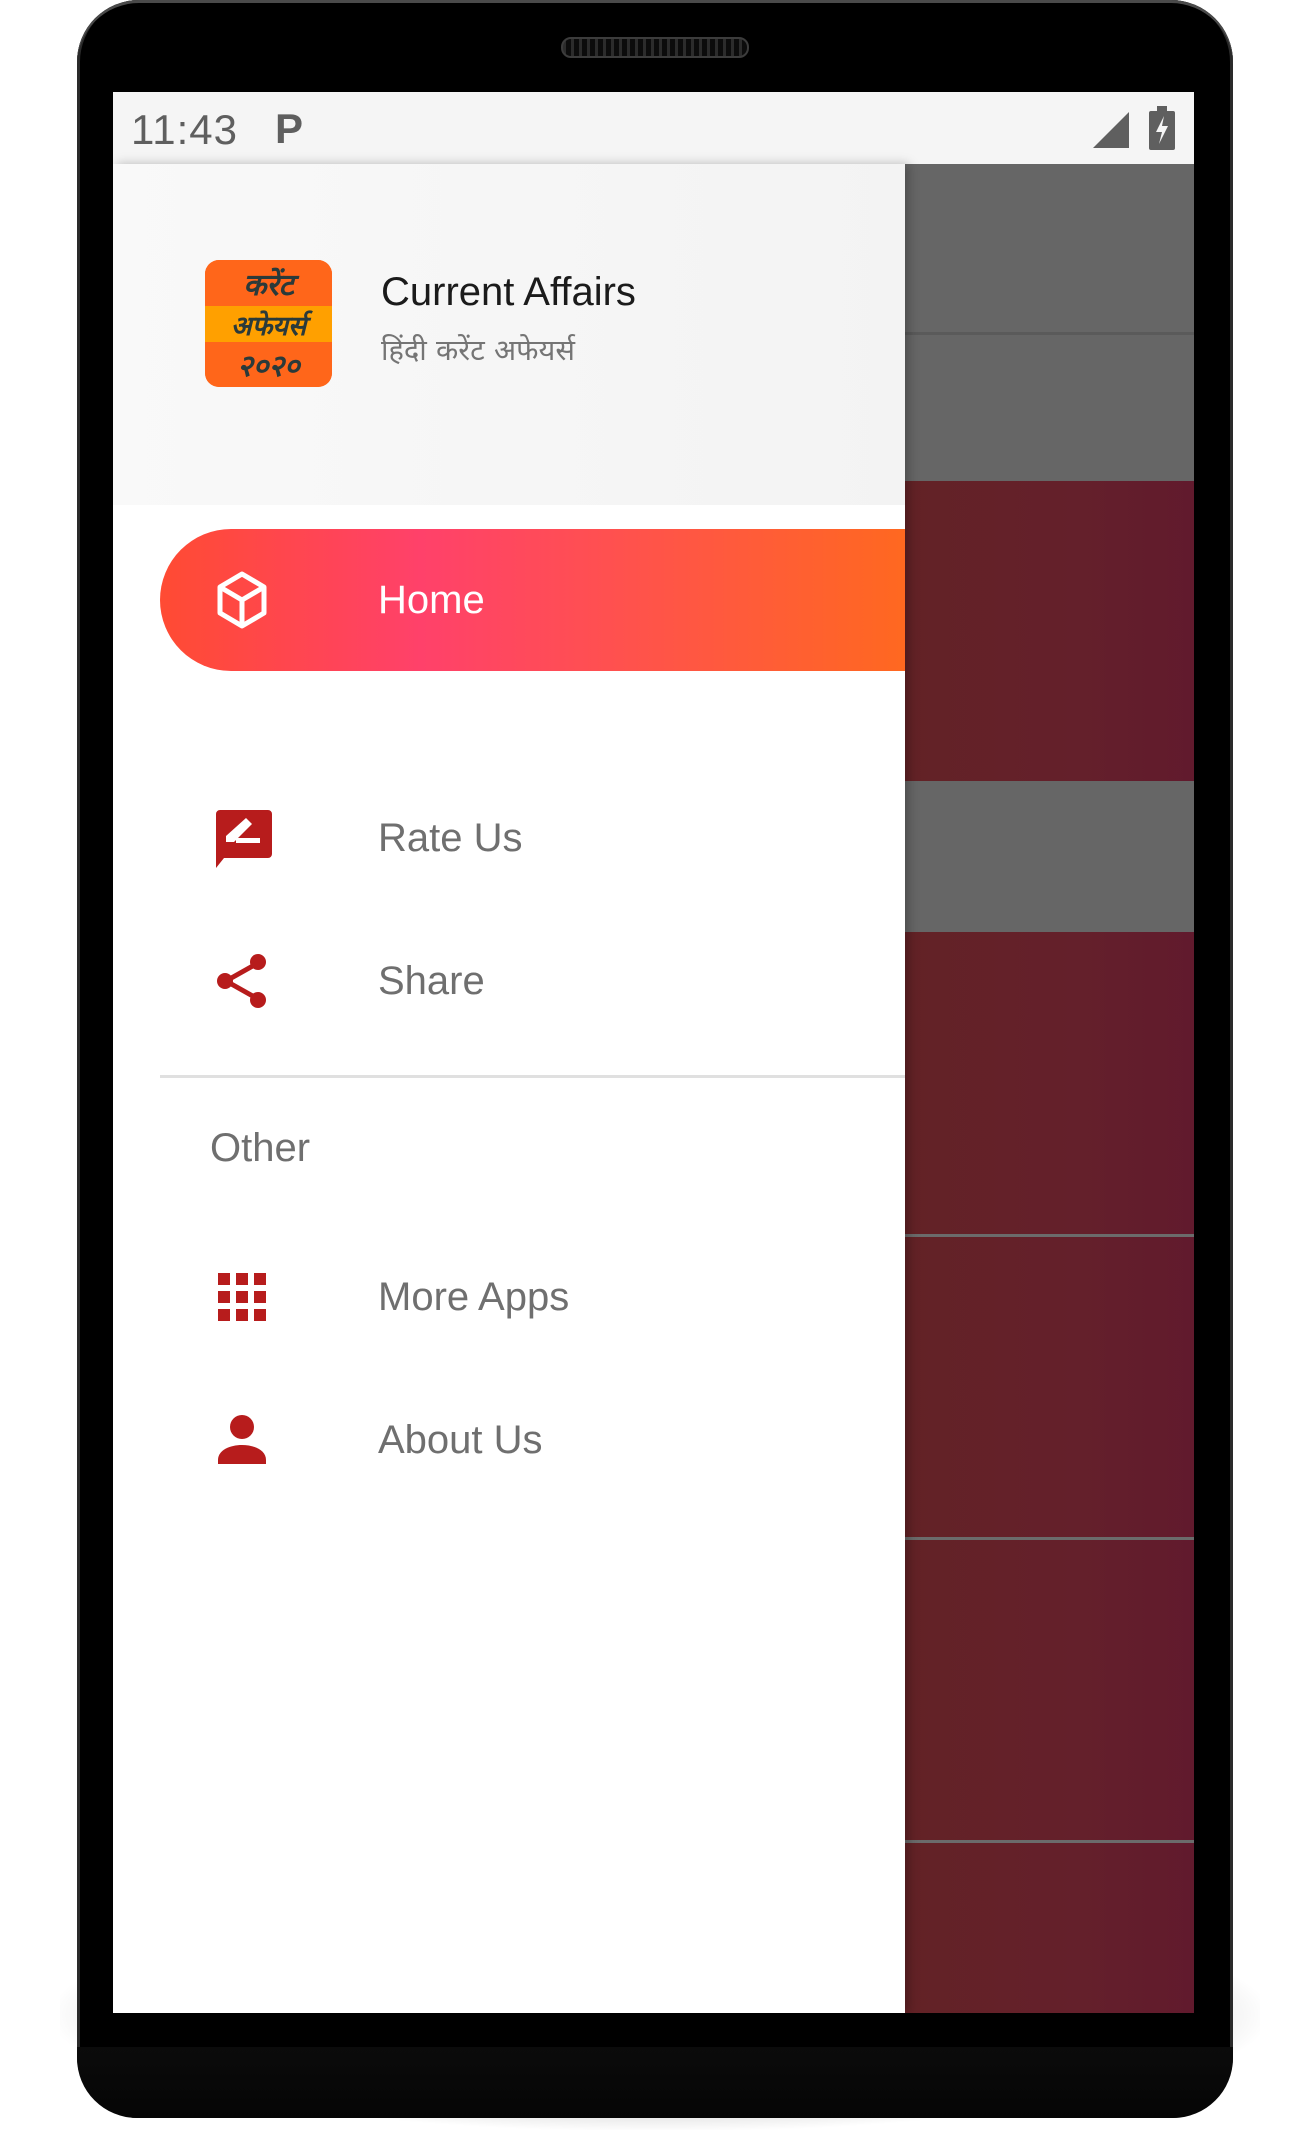 This screenshot has width=1305, height=2130. What do you see at coordinates (431, 981) in the screenshot?
I see `nav-label: Share` at bounding box center [431, 981].